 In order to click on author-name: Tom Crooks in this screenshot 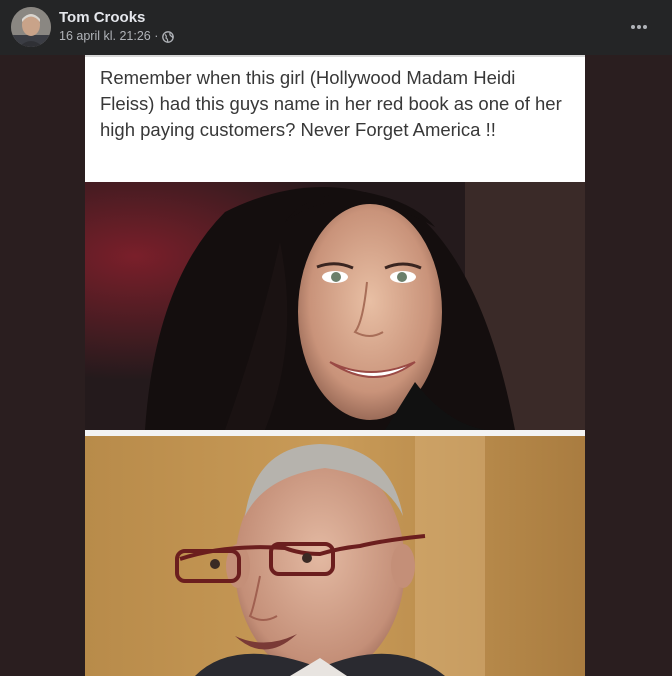, I will do `click(102, 18)`.